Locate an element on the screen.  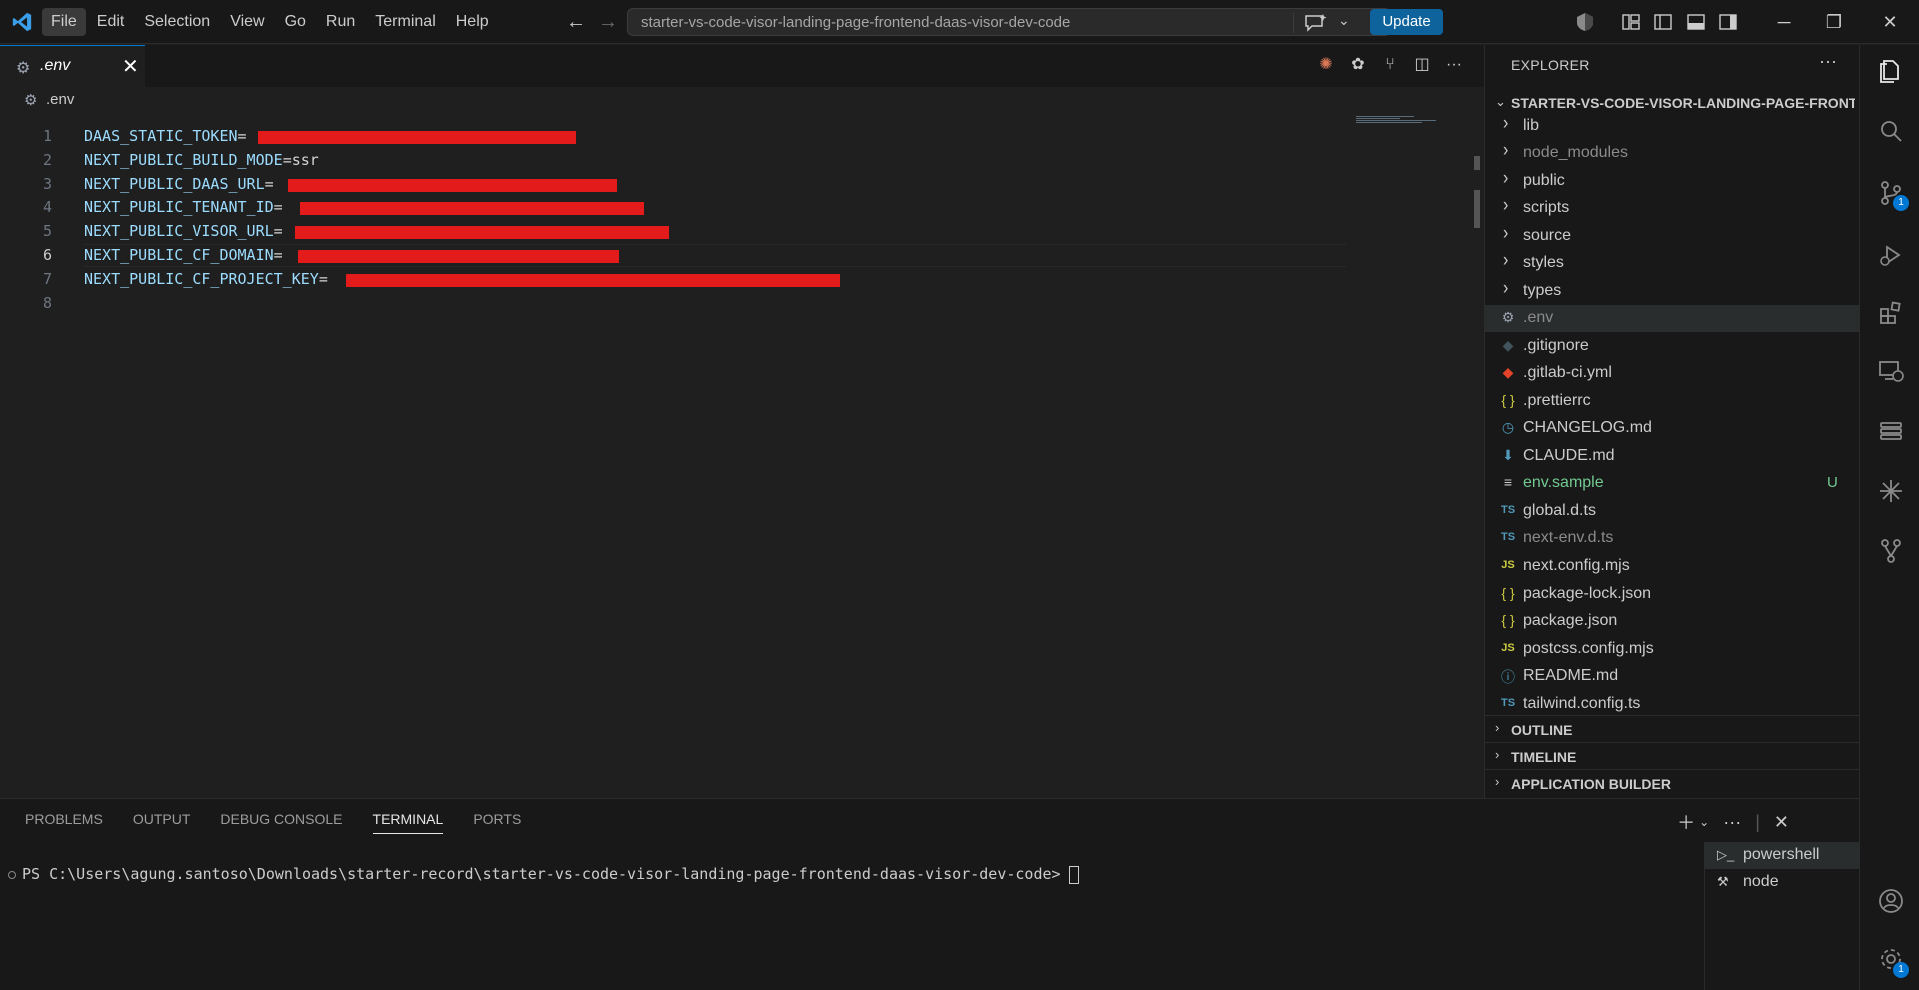
file-item: ◆ .gitignore is located at coordinates (1672, 346).